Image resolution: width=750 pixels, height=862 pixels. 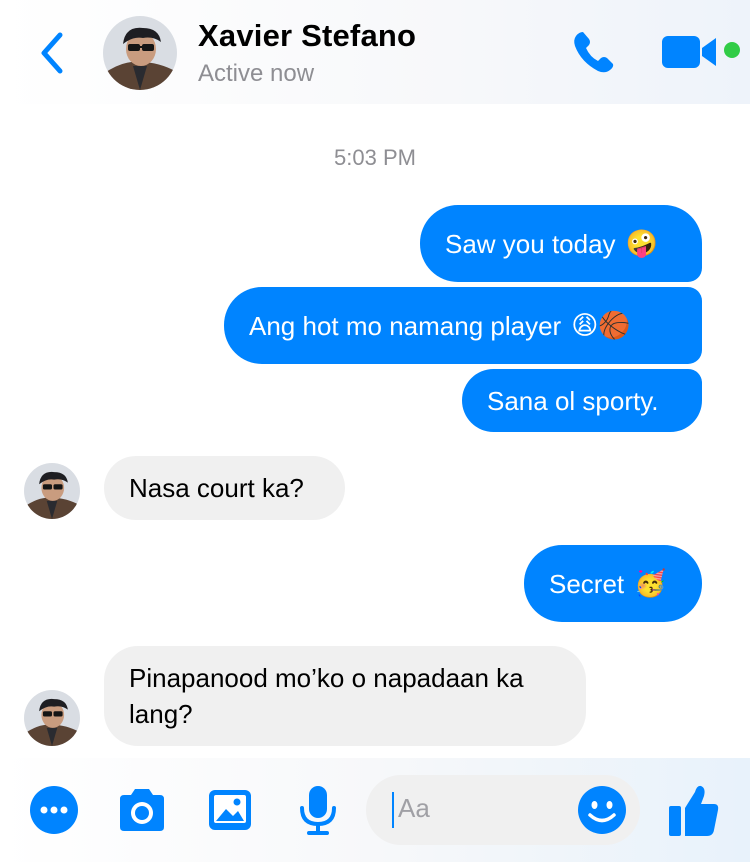 What do you see at coordinates (732, 50) in the screenshot?
I see `online-indicator` at bounding box center [732, 50].